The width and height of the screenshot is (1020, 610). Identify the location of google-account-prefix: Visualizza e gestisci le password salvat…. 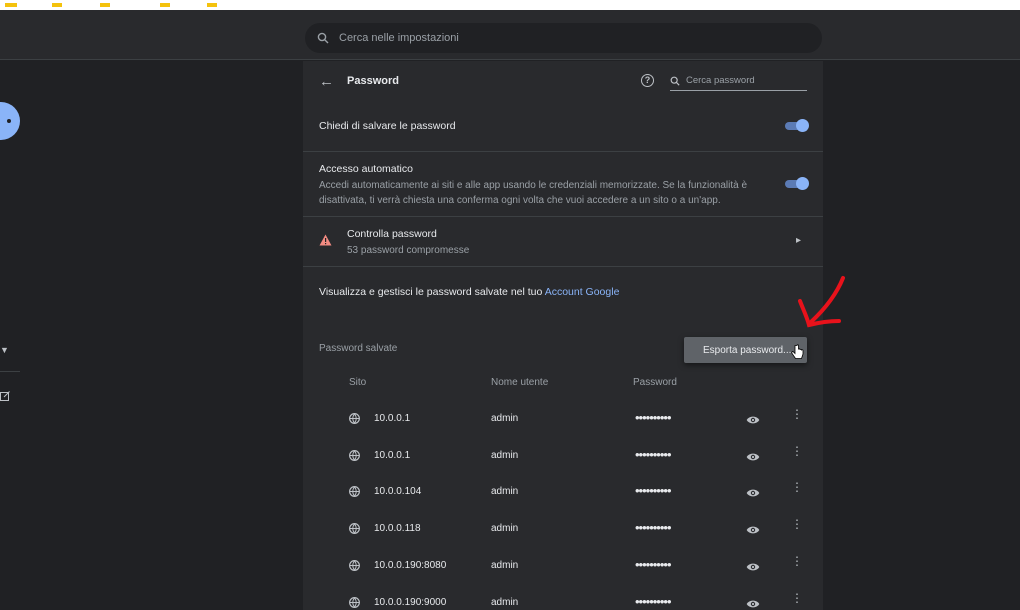
(432, 292).